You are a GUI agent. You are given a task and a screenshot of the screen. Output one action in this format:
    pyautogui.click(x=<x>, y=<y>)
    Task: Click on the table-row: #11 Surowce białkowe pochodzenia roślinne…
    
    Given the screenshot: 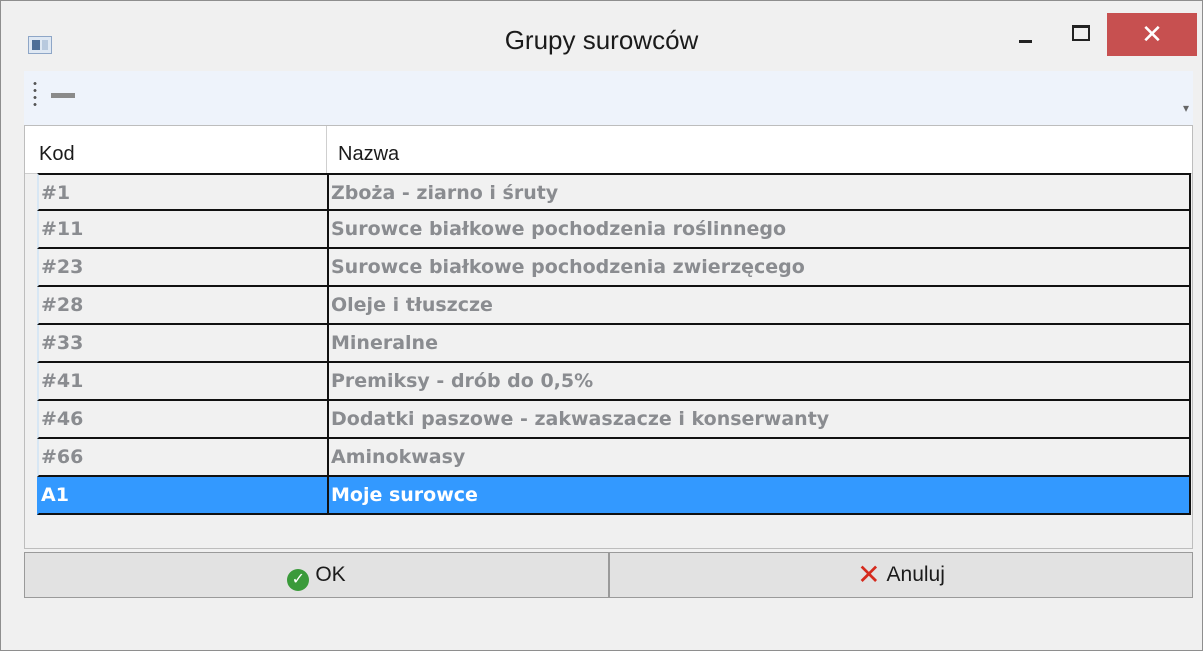 What is the action you would take?
    pyautogui.click(x=608, y=230)
    